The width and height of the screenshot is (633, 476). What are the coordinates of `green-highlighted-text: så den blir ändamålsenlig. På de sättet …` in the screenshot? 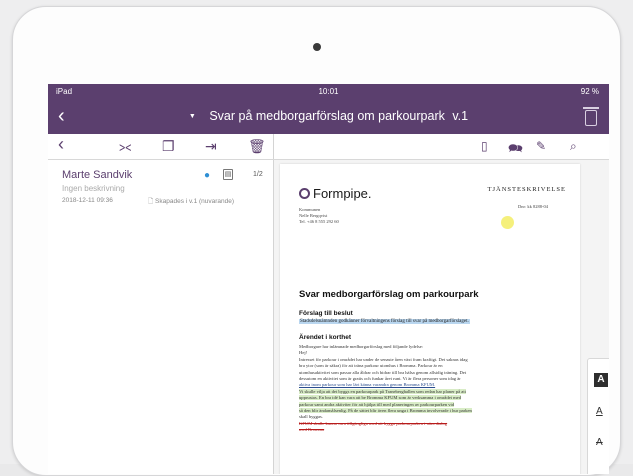 It's located at (385, 411).